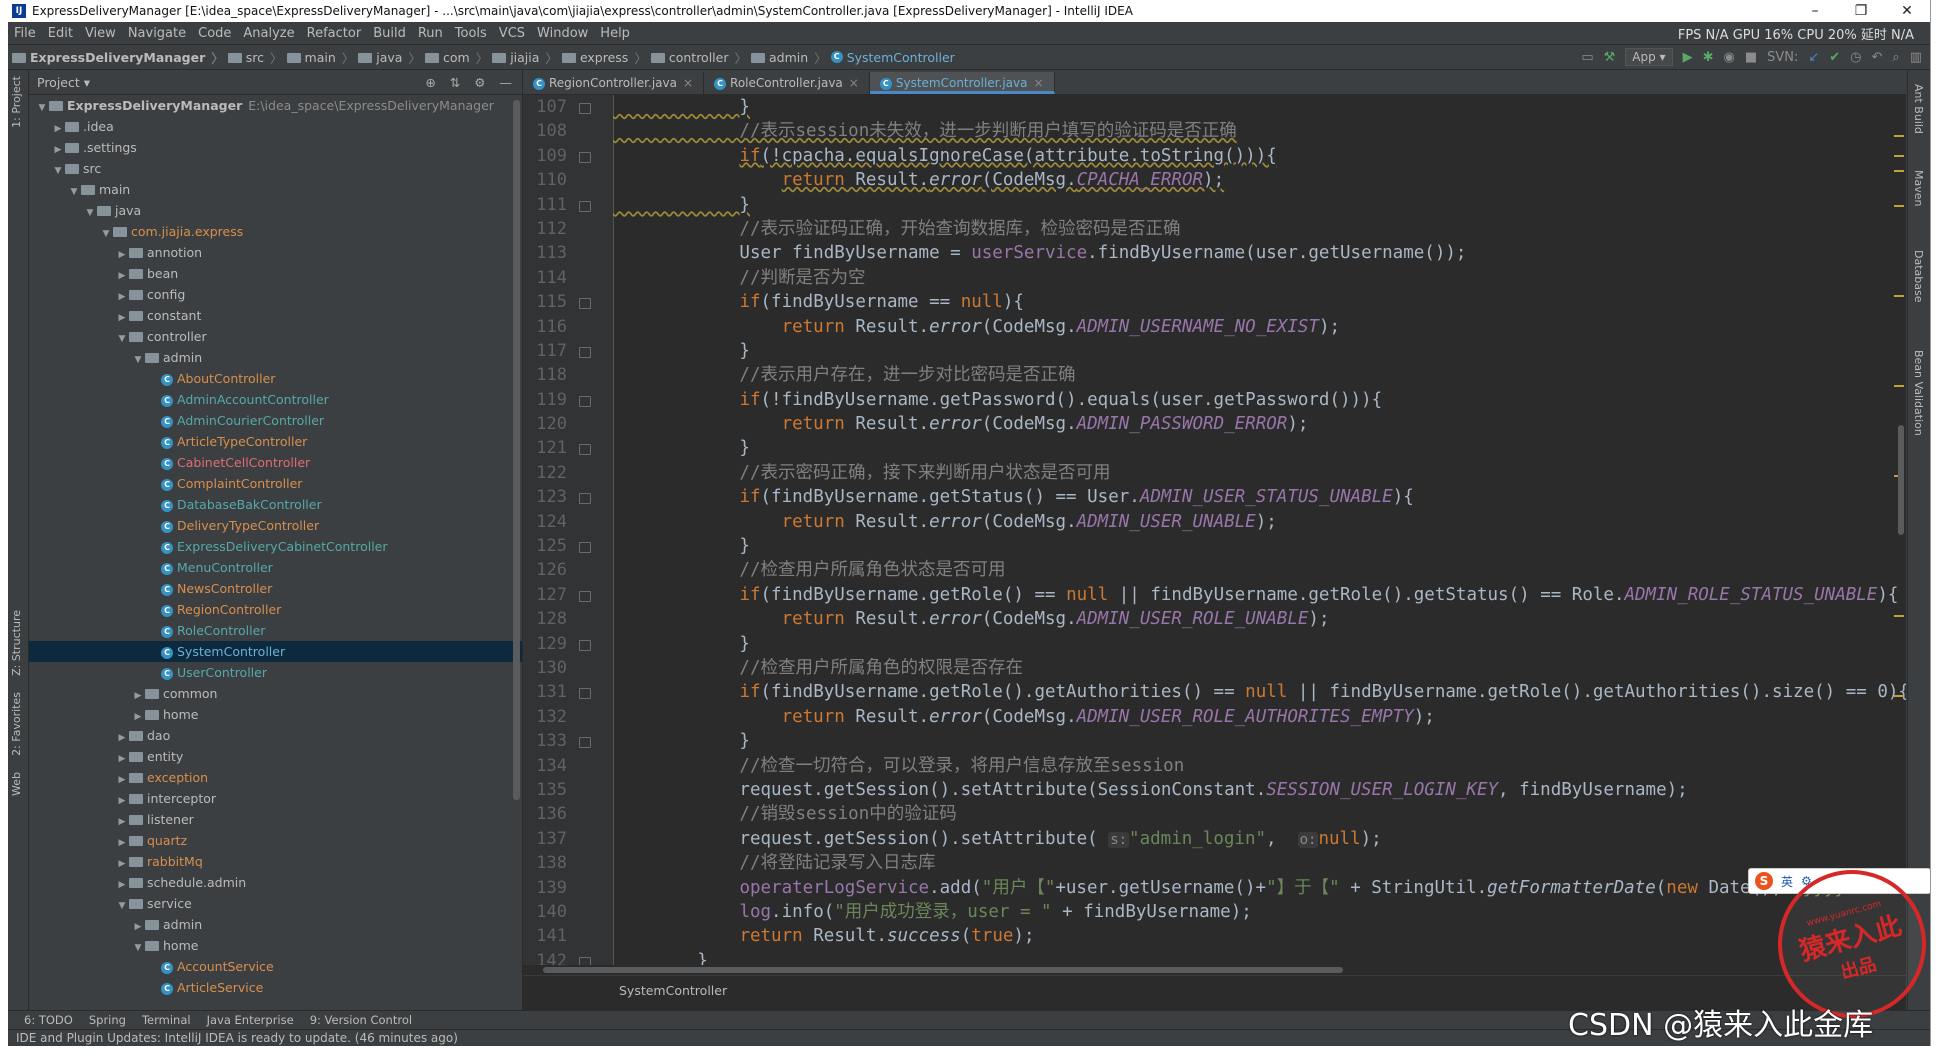  Describe the element at coordinates (516, 450) in the screenshot. I see `project-scrollbar` at that location.